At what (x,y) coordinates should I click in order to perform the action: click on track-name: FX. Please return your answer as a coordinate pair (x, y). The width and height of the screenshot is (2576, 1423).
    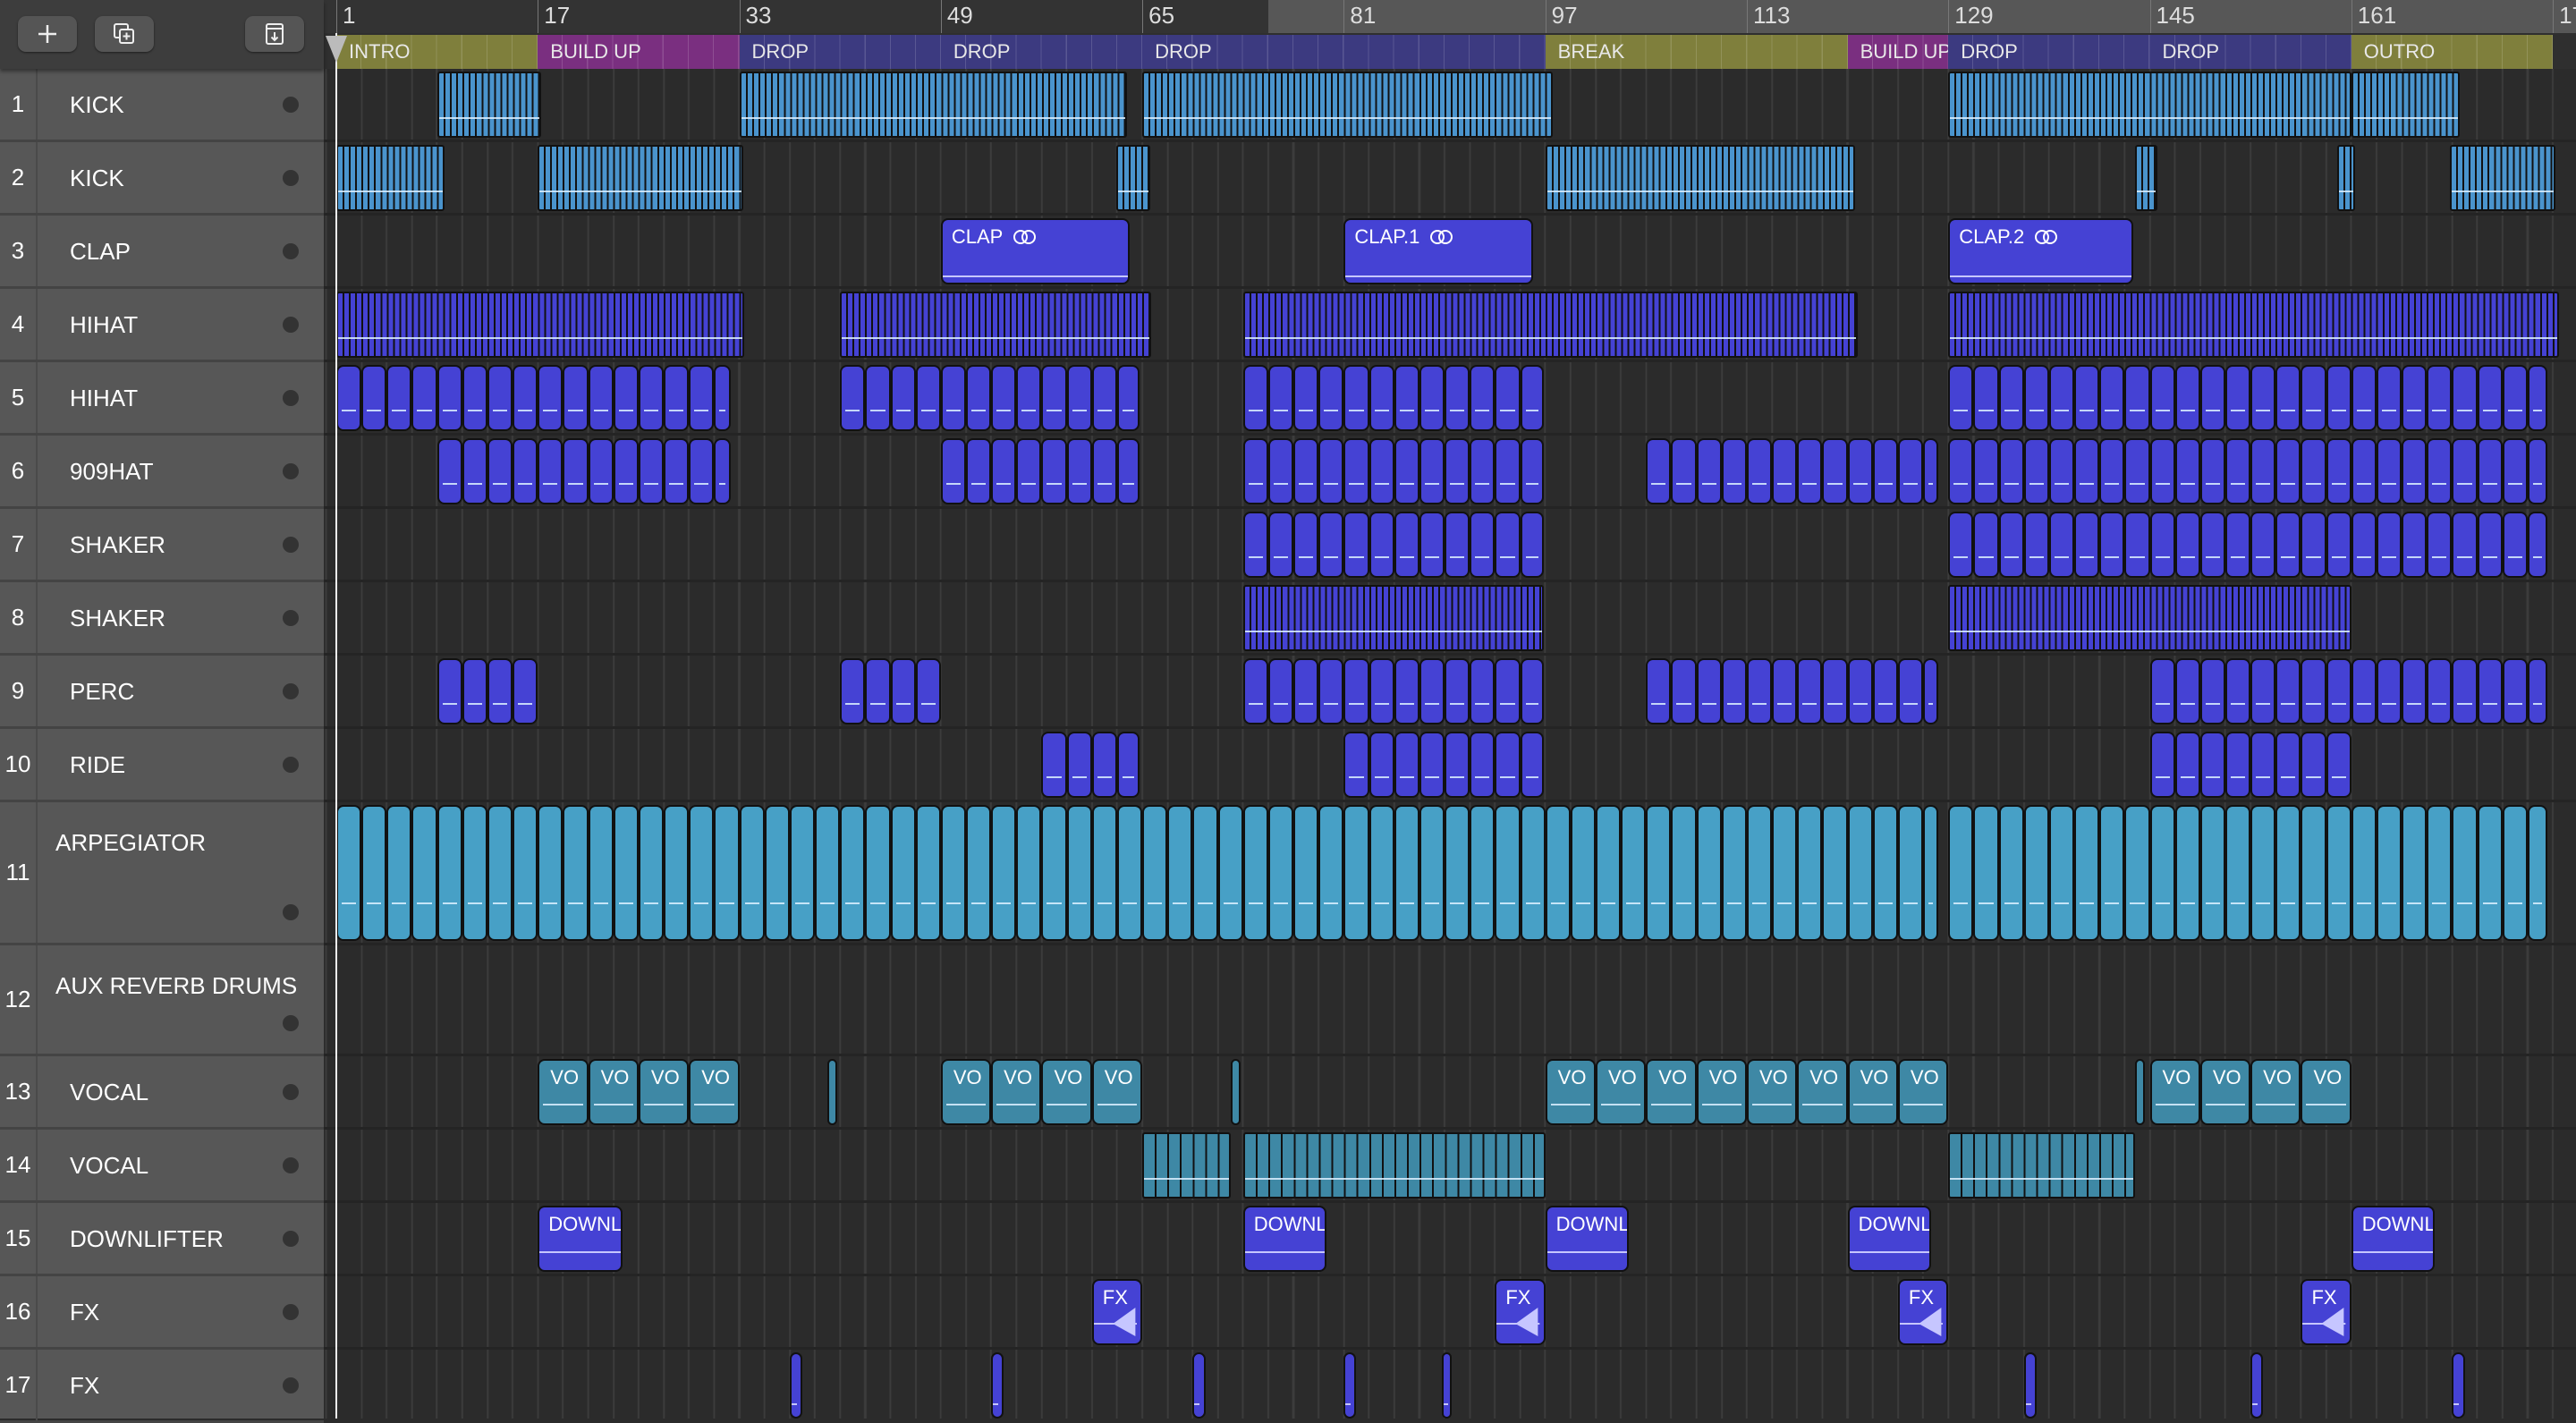
    Looking at the image, I should click on (84, 1312).